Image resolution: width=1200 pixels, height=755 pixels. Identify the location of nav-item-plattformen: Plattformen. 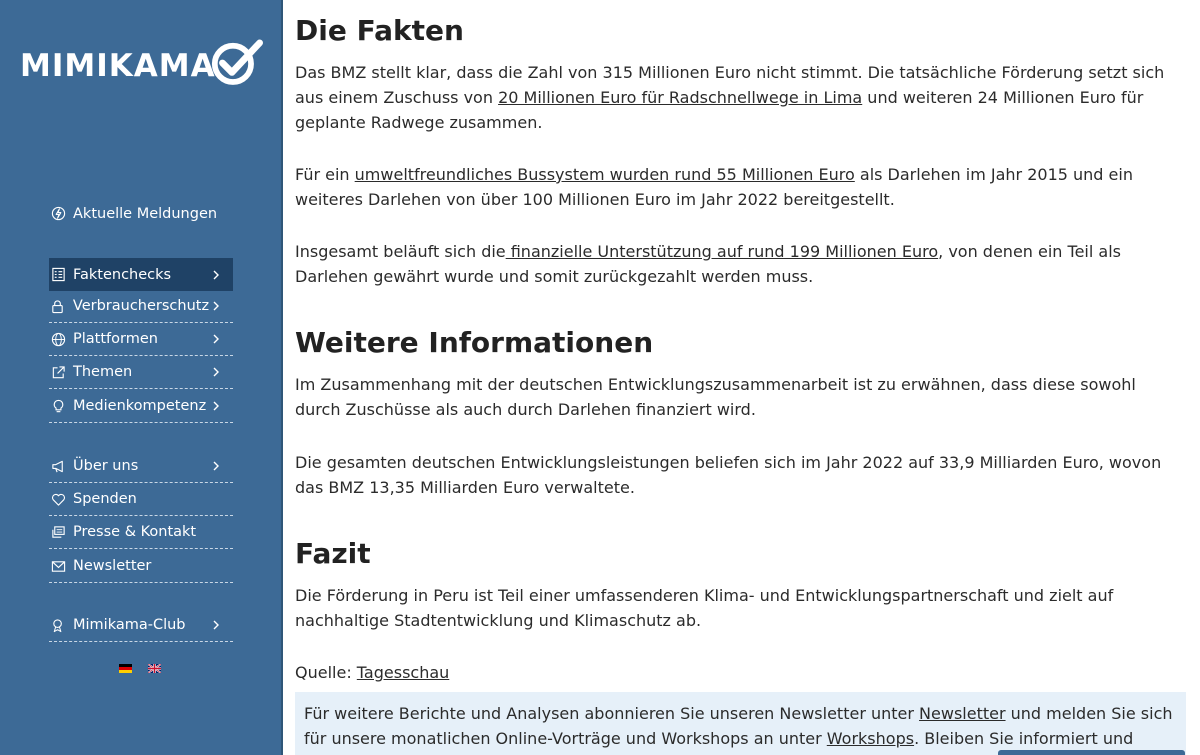
(141, 339).